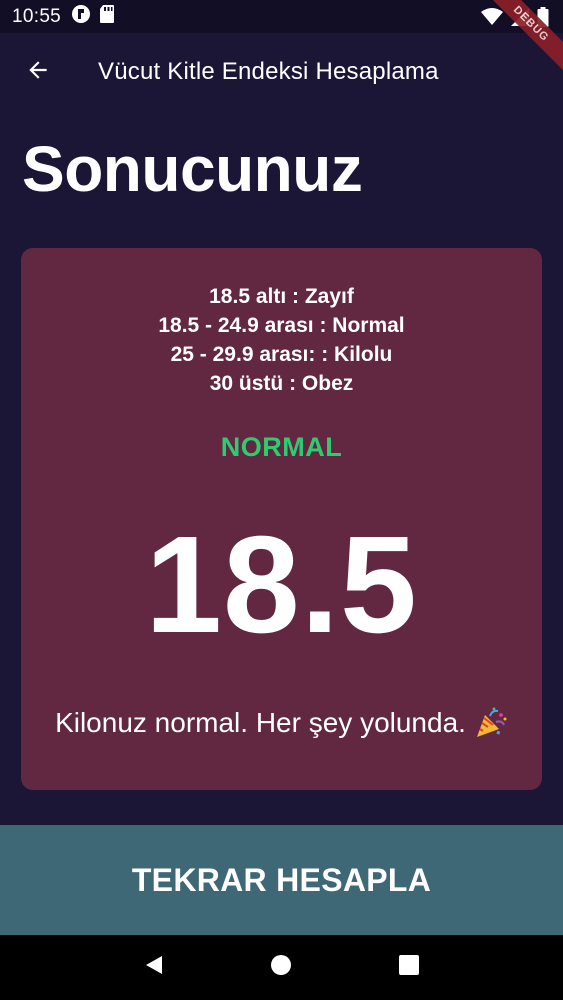 The image size is (563, 1000). Describe the element at coordinates (281, 354) in the screenshot. I see `range-overweight: 25 - 29.9 arası: : Kilolu` at that location.